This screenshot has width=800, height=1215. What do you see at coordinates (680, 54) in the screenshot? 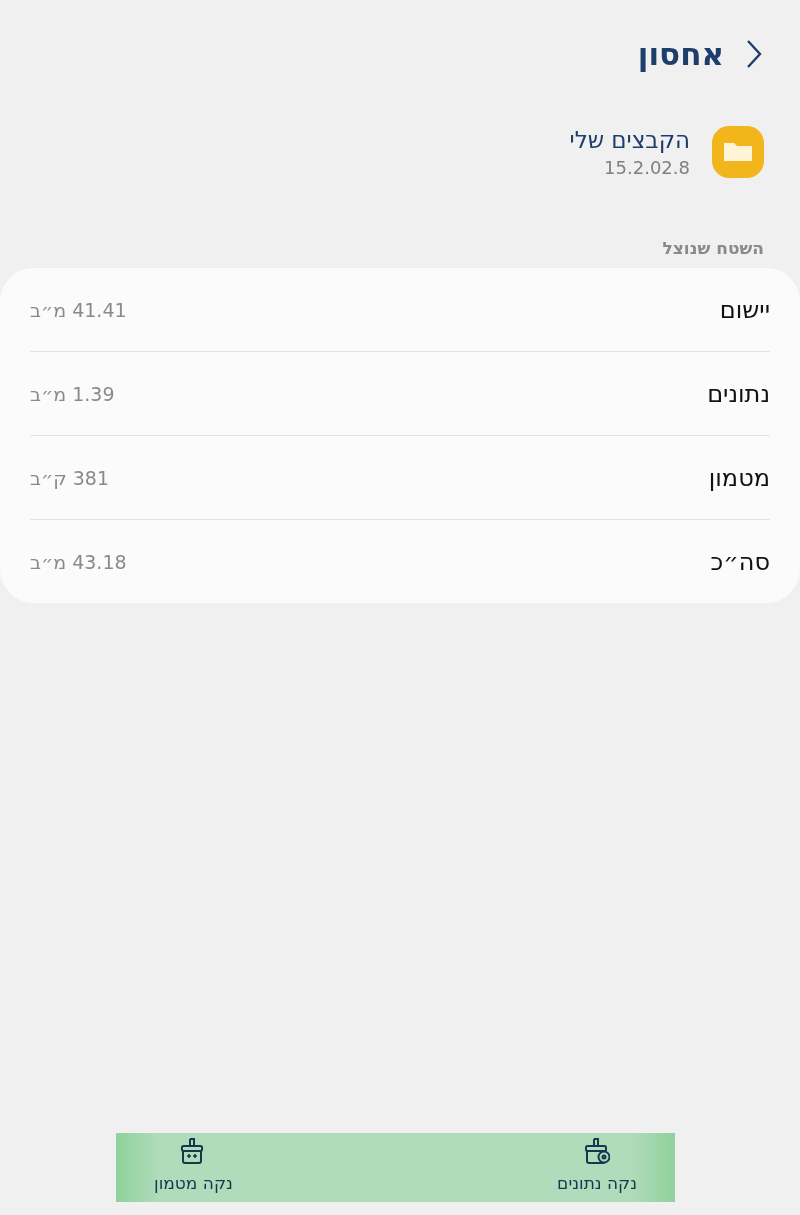
I see `page-title: אחסון` at bounding box center [680, 54].